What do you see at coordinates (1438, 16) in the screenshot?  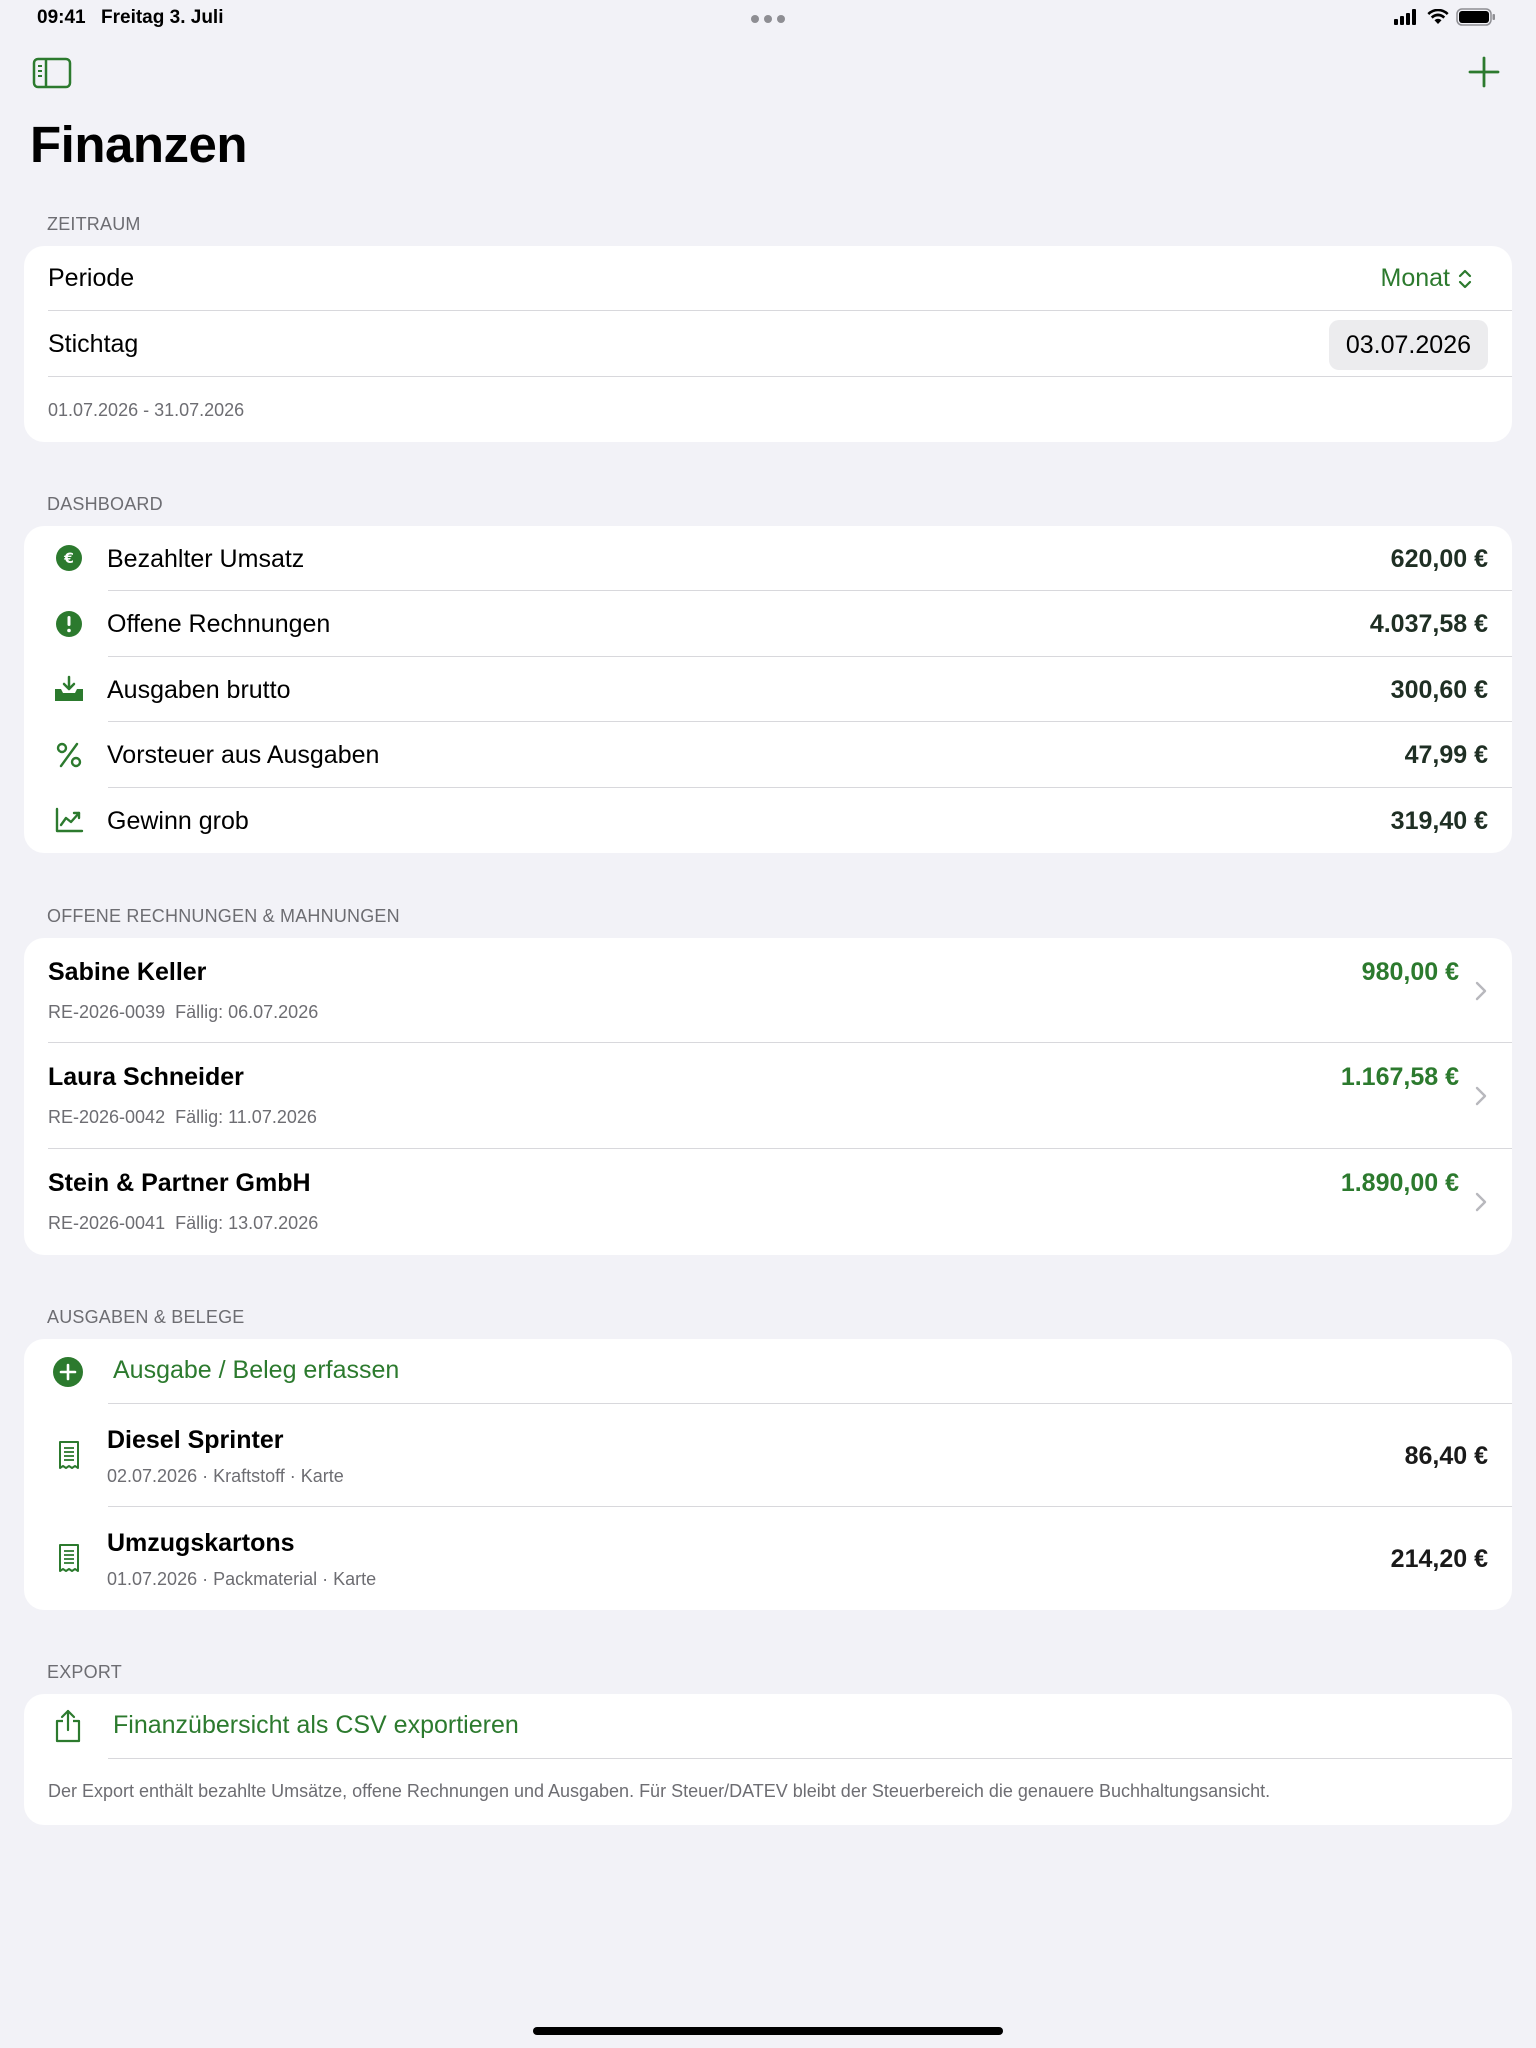 I see `wifi-icon` at bounding box center [1438, 16].